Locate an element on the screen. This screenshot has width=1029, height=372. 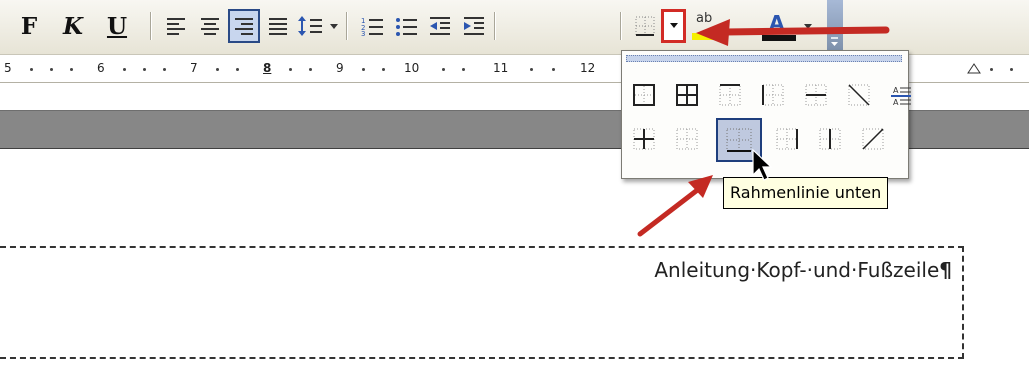
align-left-icon is located at coordinates (176, 26).